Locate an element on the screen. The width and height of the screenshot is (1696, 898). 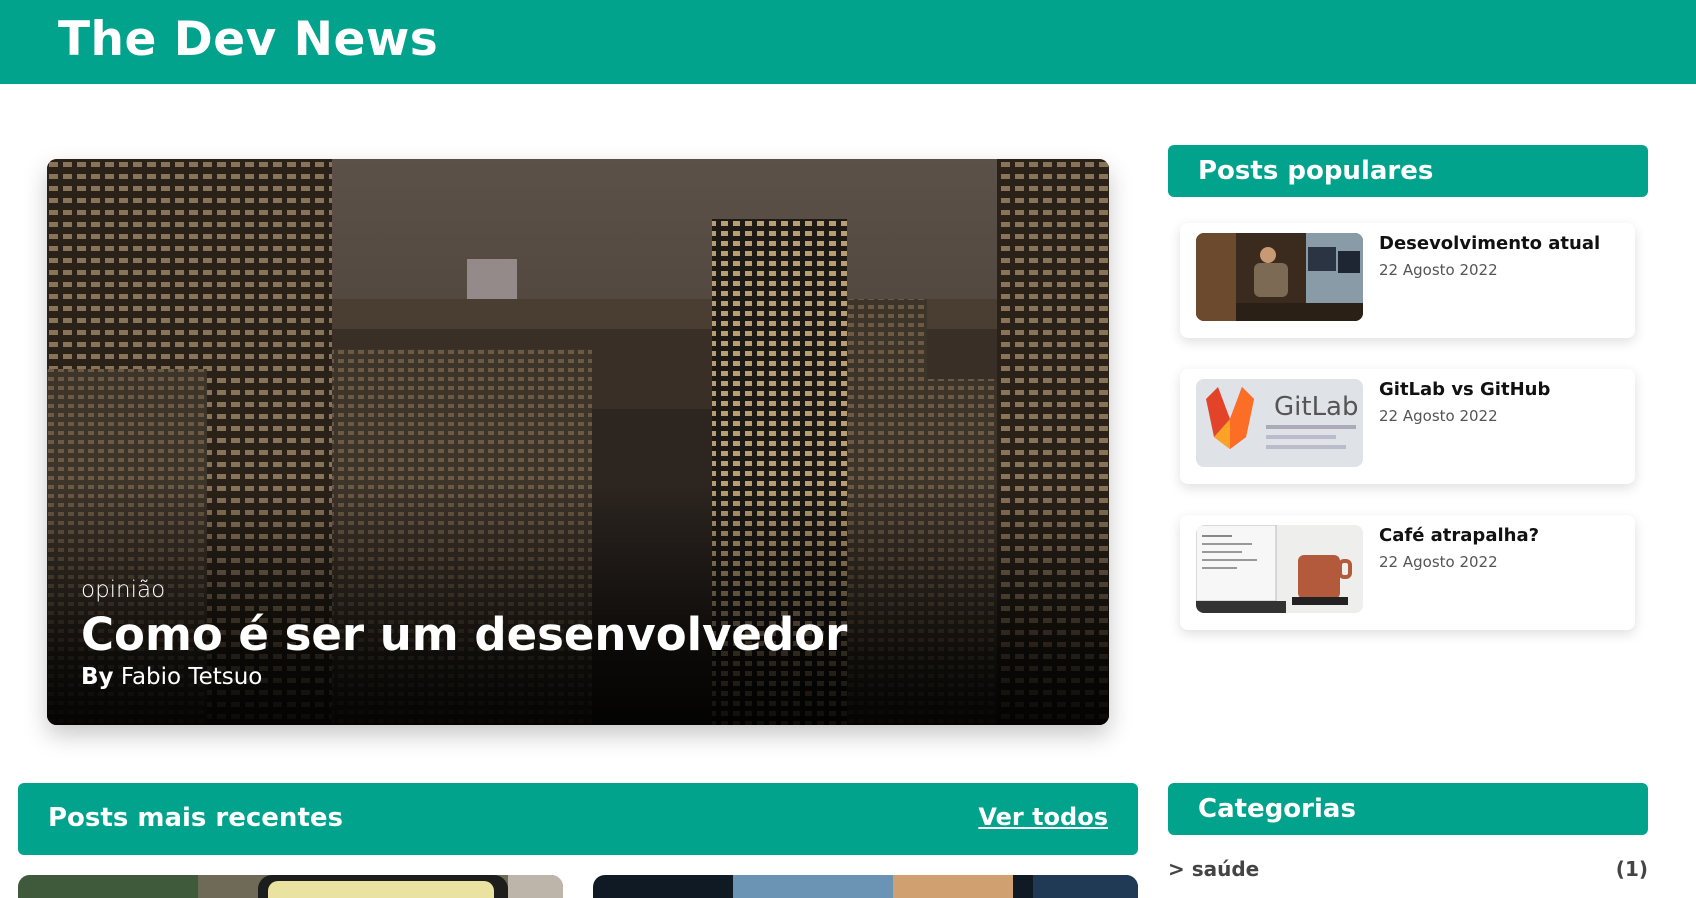
site-logo-title: The Dev News is located at coordinates (248, 39).